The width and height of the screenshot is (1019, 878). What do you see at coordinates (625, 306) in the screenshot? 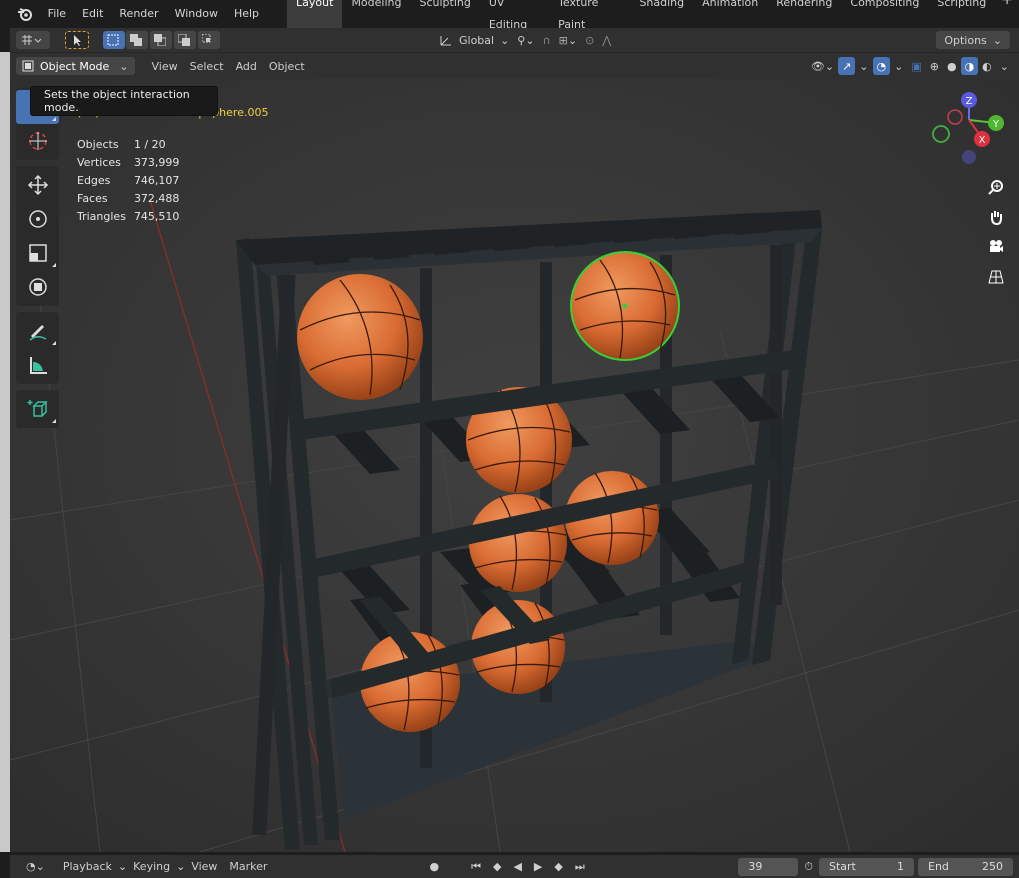
I see `basketball-selected` at bounding box center [625, 306].